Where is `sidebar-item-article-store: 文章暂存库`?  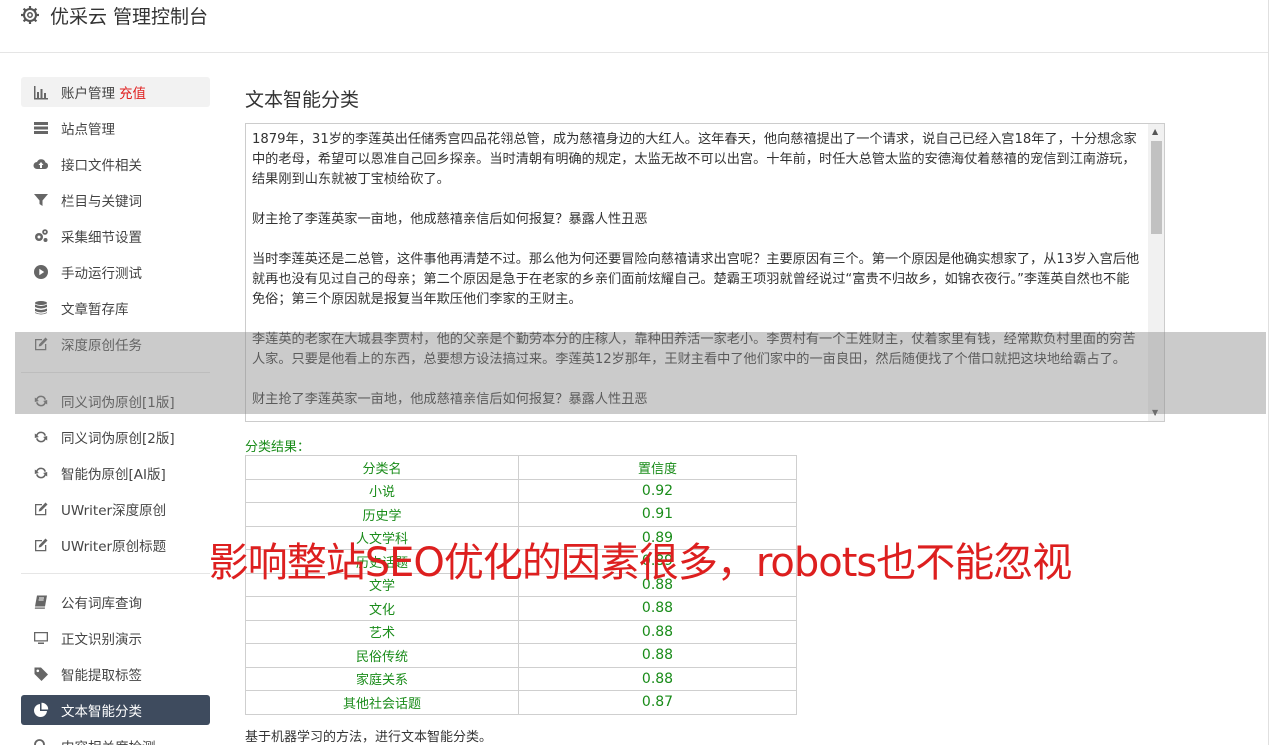 sidebar-item-article-store: 文章暂存库 is located at coordinates (115, 308).